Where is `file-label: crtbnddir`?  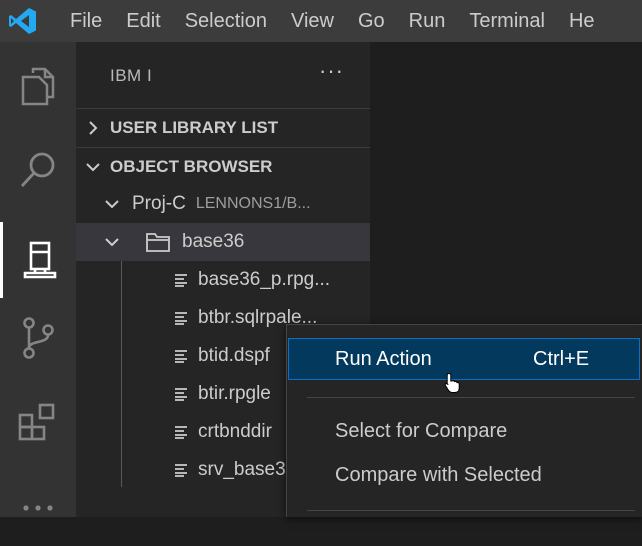 file-label: crtbnddir is located at coordinates (235, 431).